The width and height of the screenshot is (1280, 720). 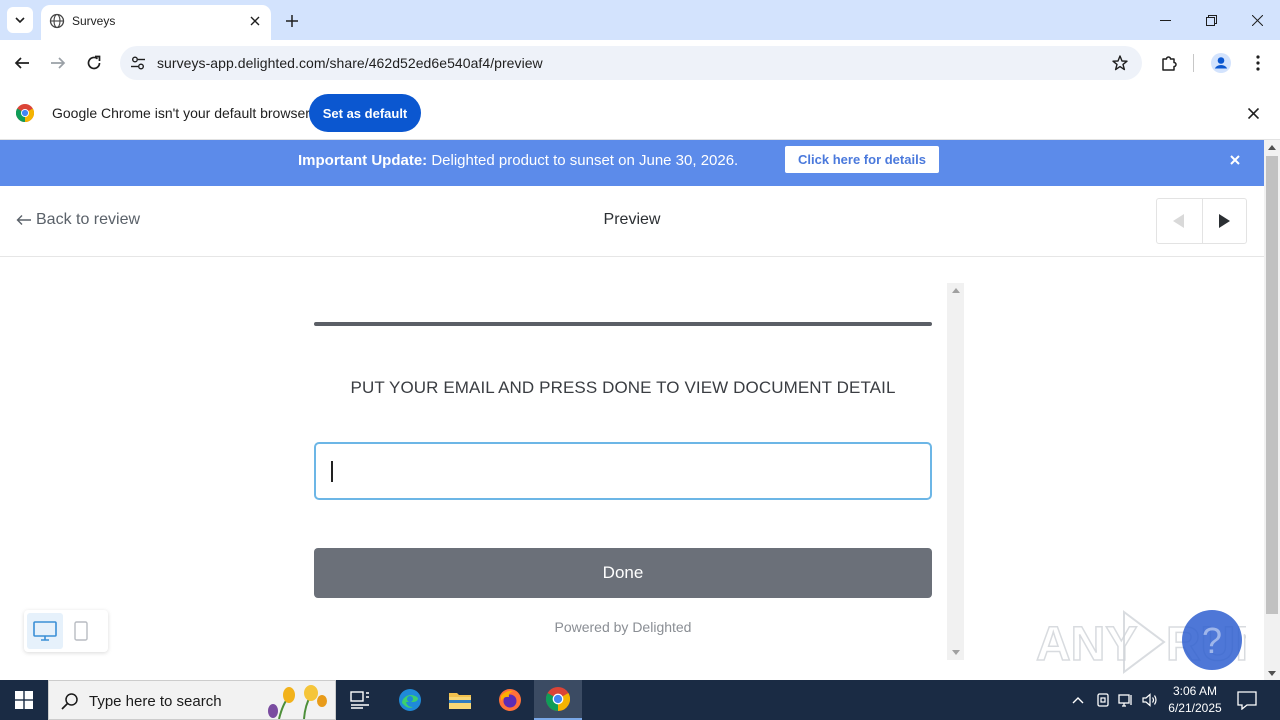 I want to click on tab-search-button, so click(x=20, y=20).